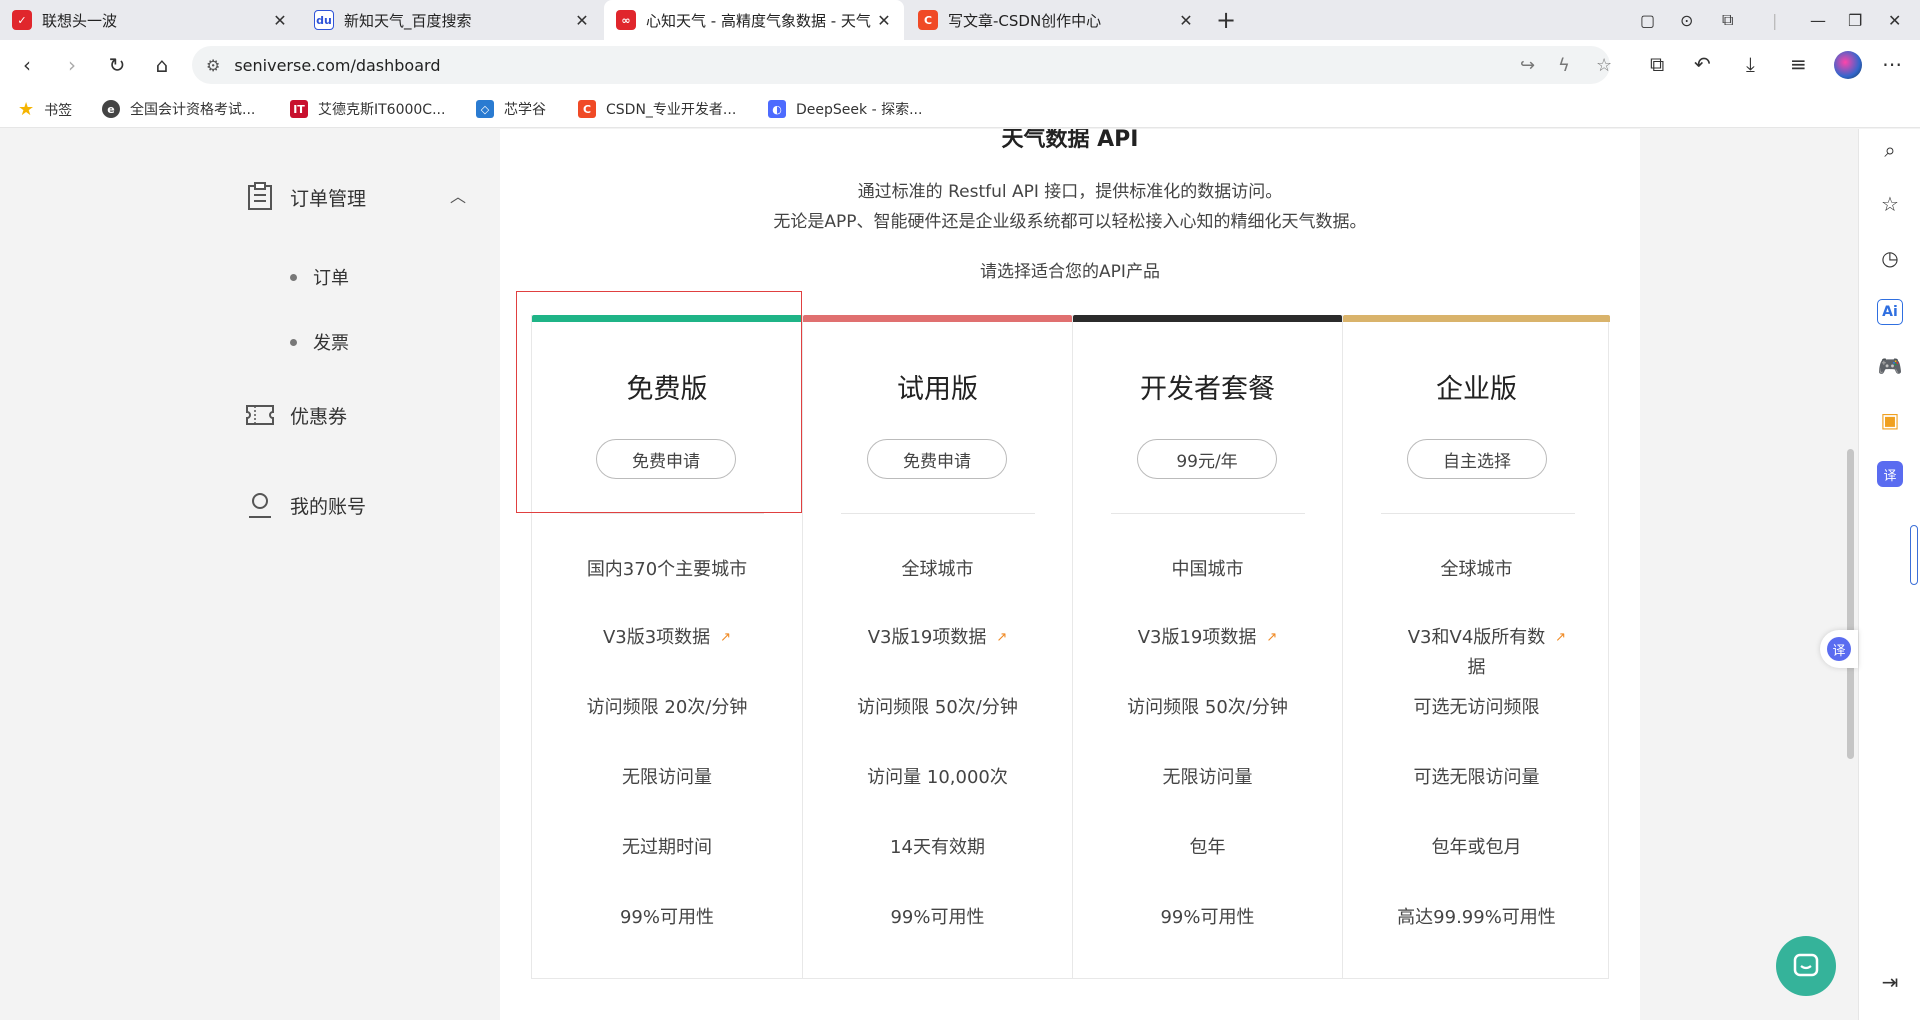 The image size is (1920, 1020). I want to click on gov-icon: e, so click(111, 109).